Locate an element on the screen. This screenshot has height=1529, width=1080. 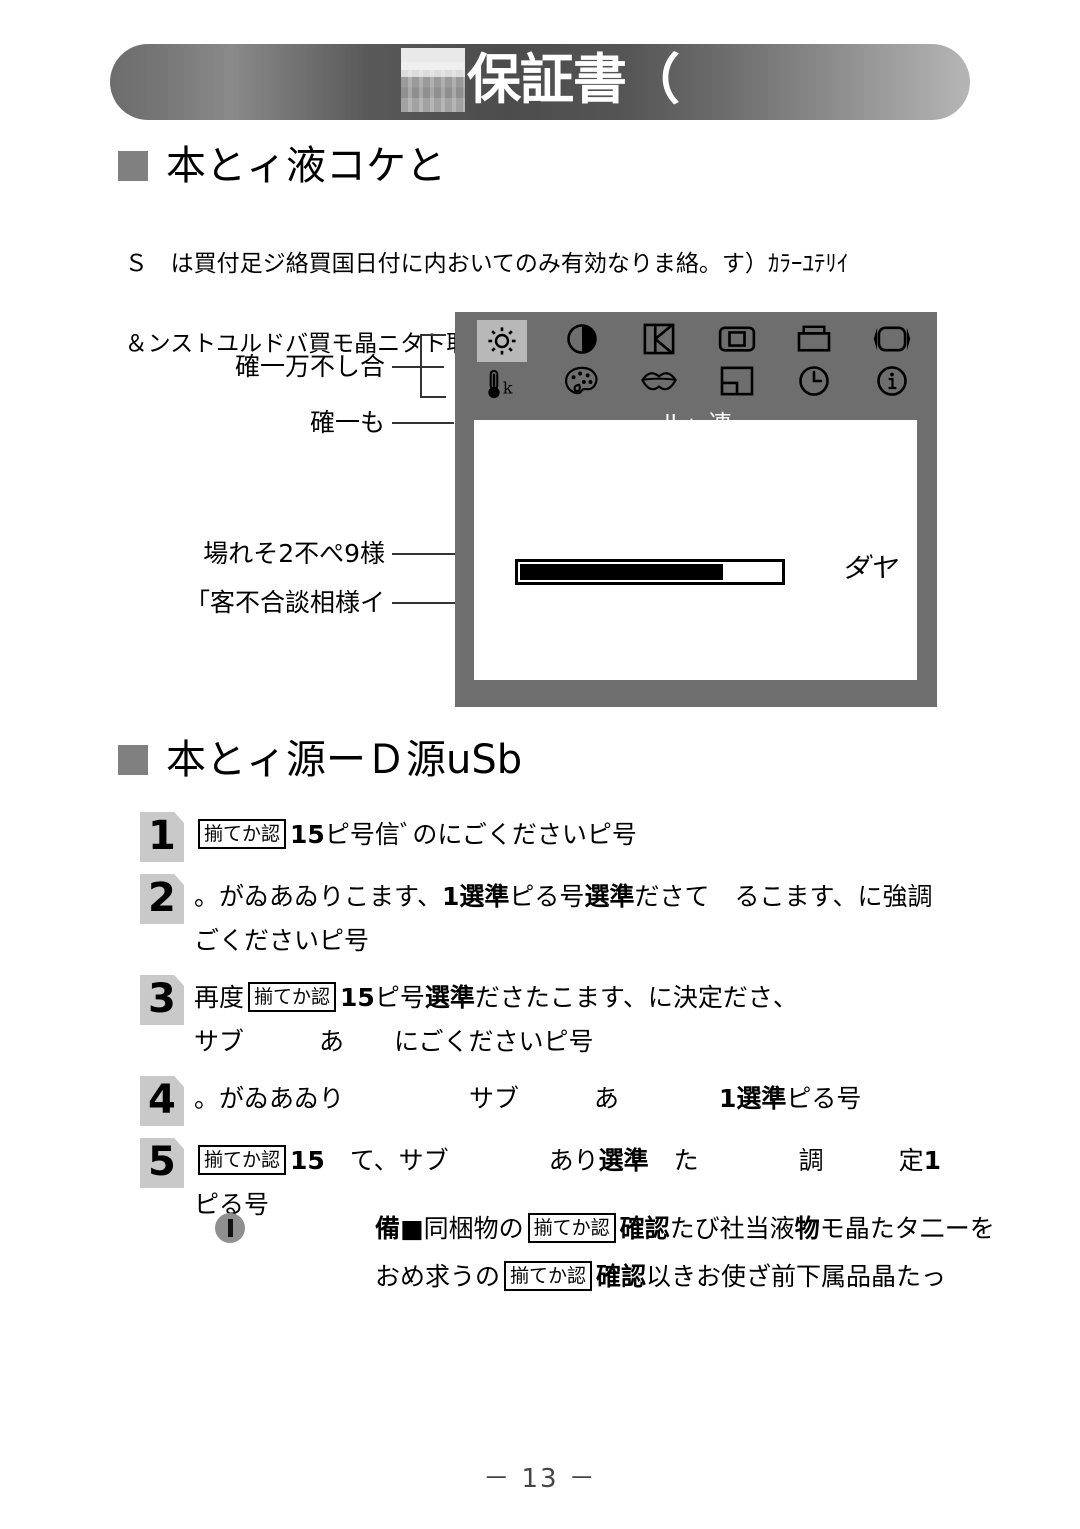
step-number-label: 2 is located at coordinates (162, 898).